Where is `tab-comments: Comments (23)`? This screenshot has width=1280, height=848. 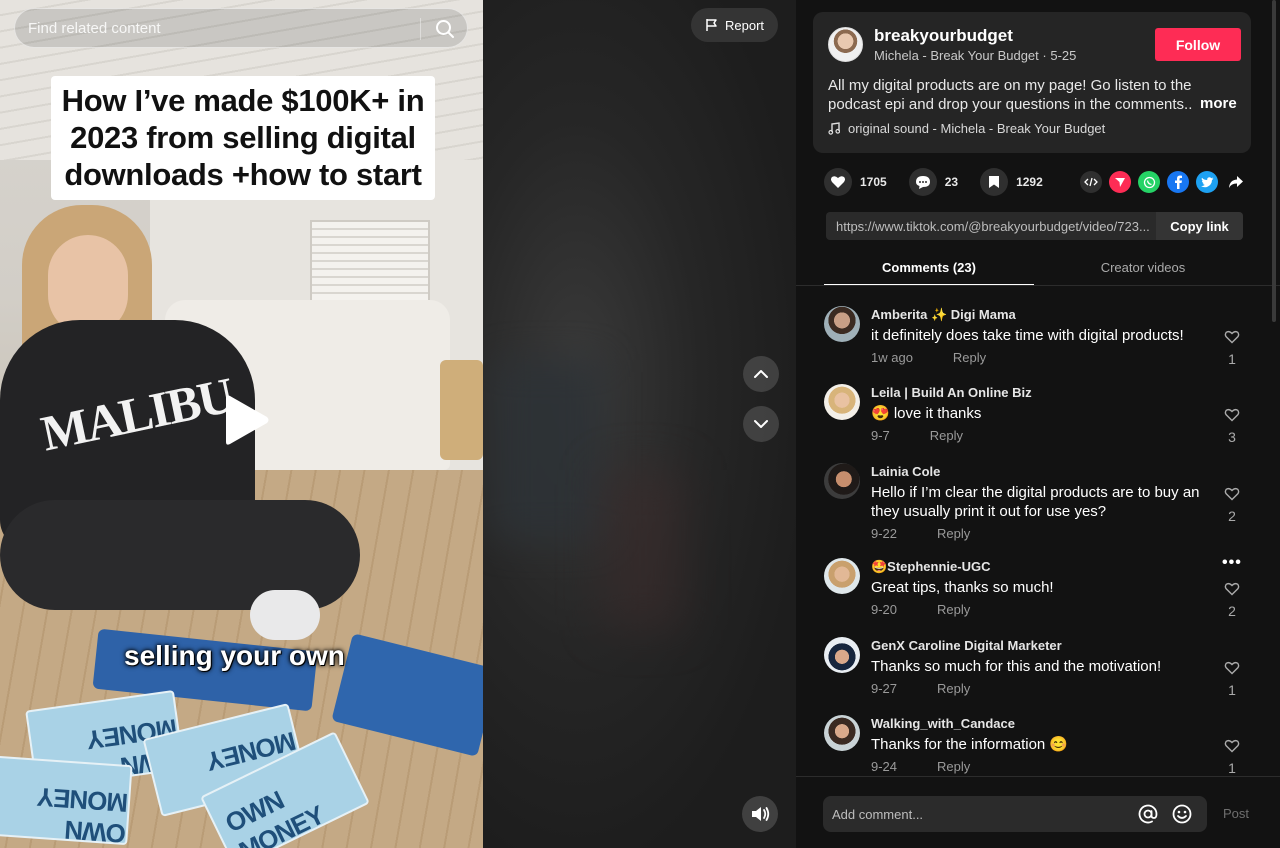
tab-comments: Comments (23) is located at coordinates (929, 268).